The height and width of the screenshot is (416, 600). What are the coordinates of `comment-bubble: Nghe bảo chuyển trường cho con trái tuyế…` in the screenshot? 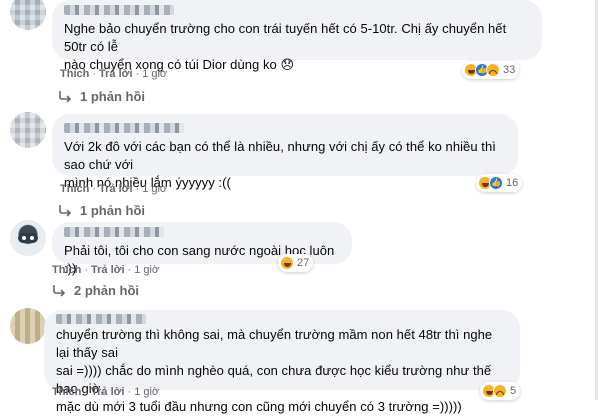 It's located at (297, 36).